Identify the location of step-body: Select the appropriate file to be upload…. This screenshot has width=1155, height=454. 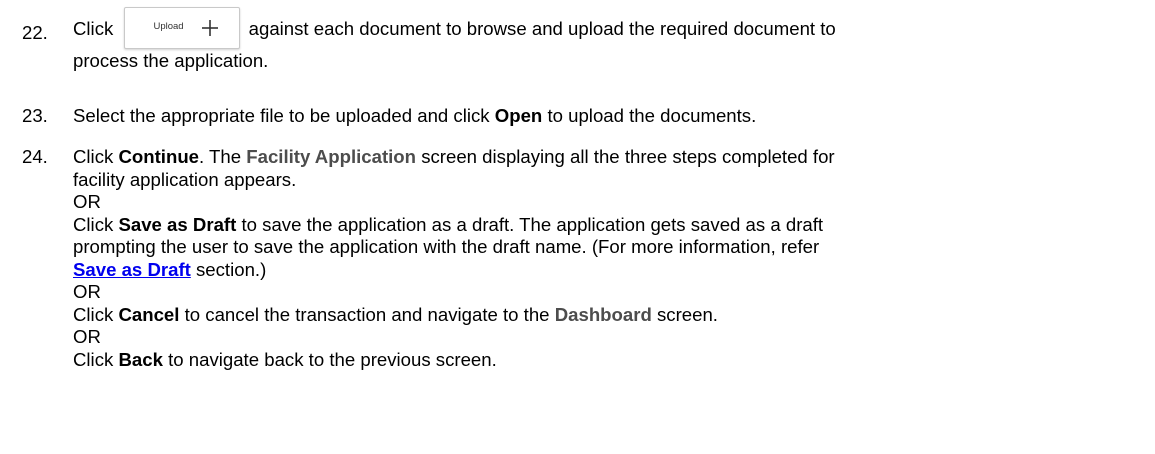
(609, 116).